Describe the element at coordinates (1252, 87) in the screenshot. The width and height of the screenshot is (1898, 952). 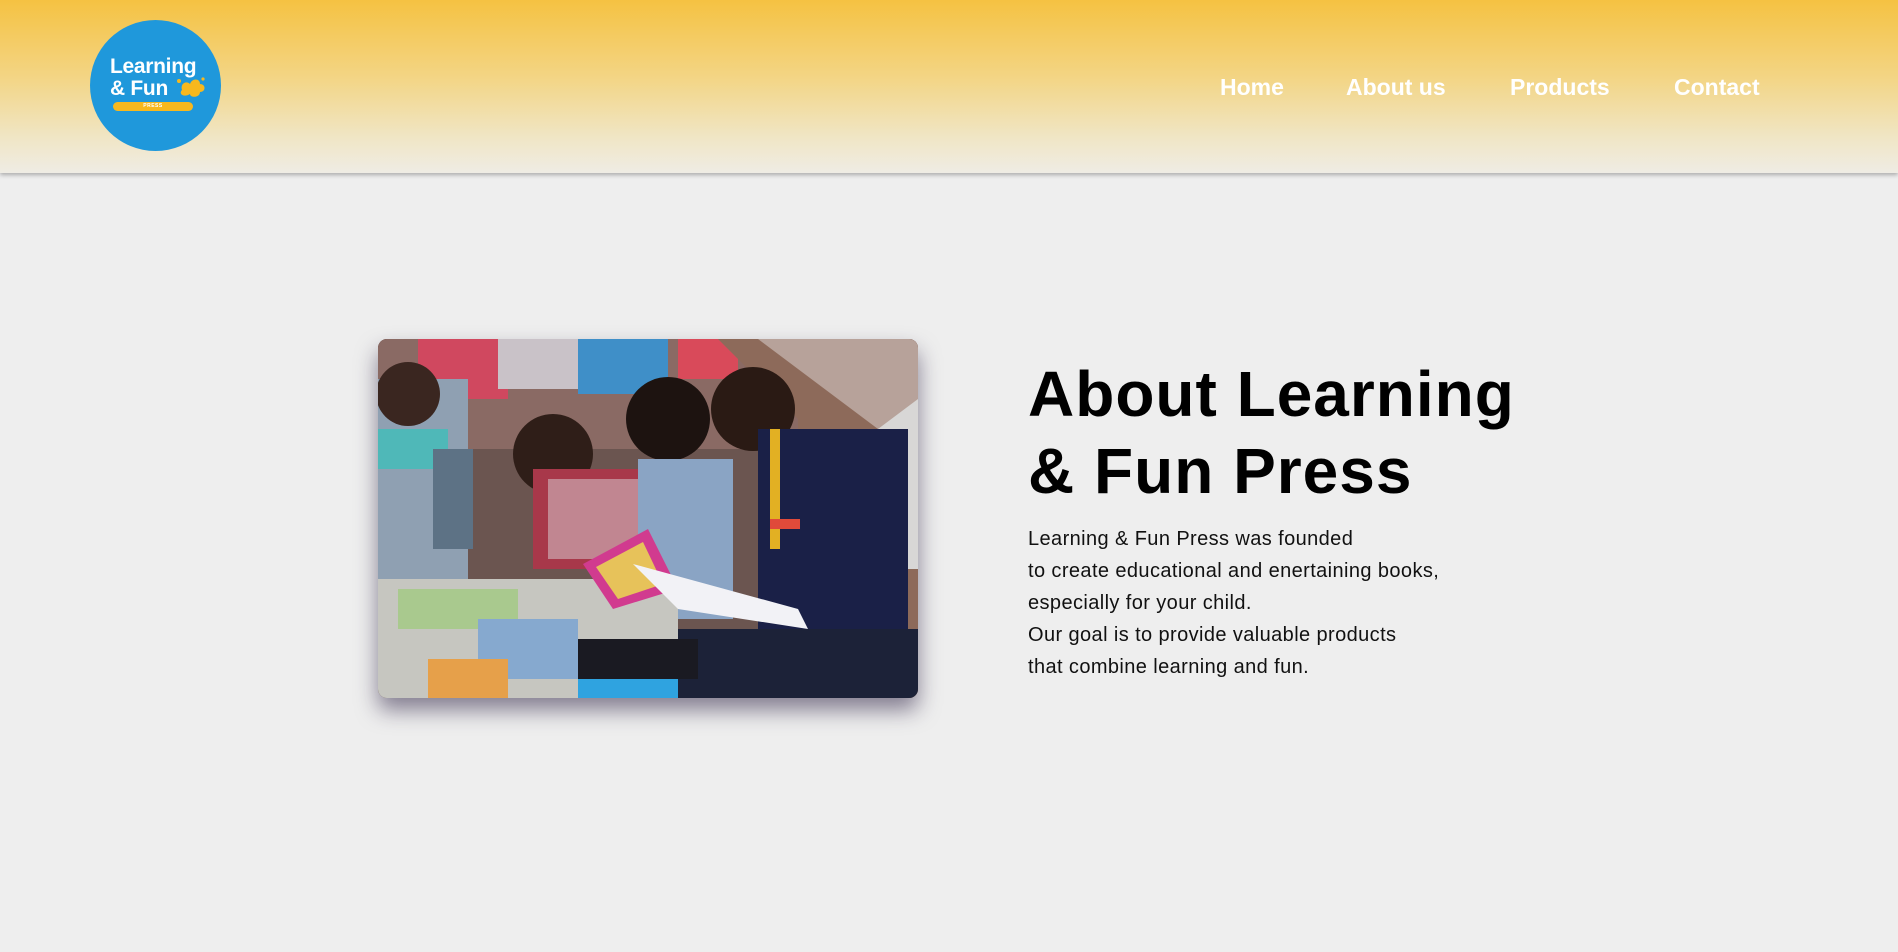
I see `nav-home-link: Home` at that location.